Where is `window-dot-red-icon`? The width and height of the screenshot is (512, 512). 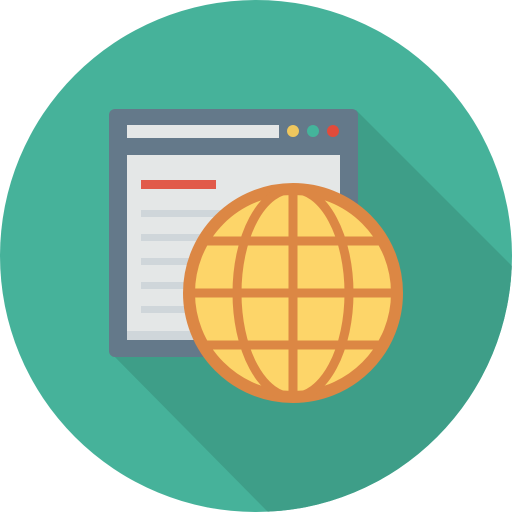
window-dot-red-icon is located at coordinates (333, 131).